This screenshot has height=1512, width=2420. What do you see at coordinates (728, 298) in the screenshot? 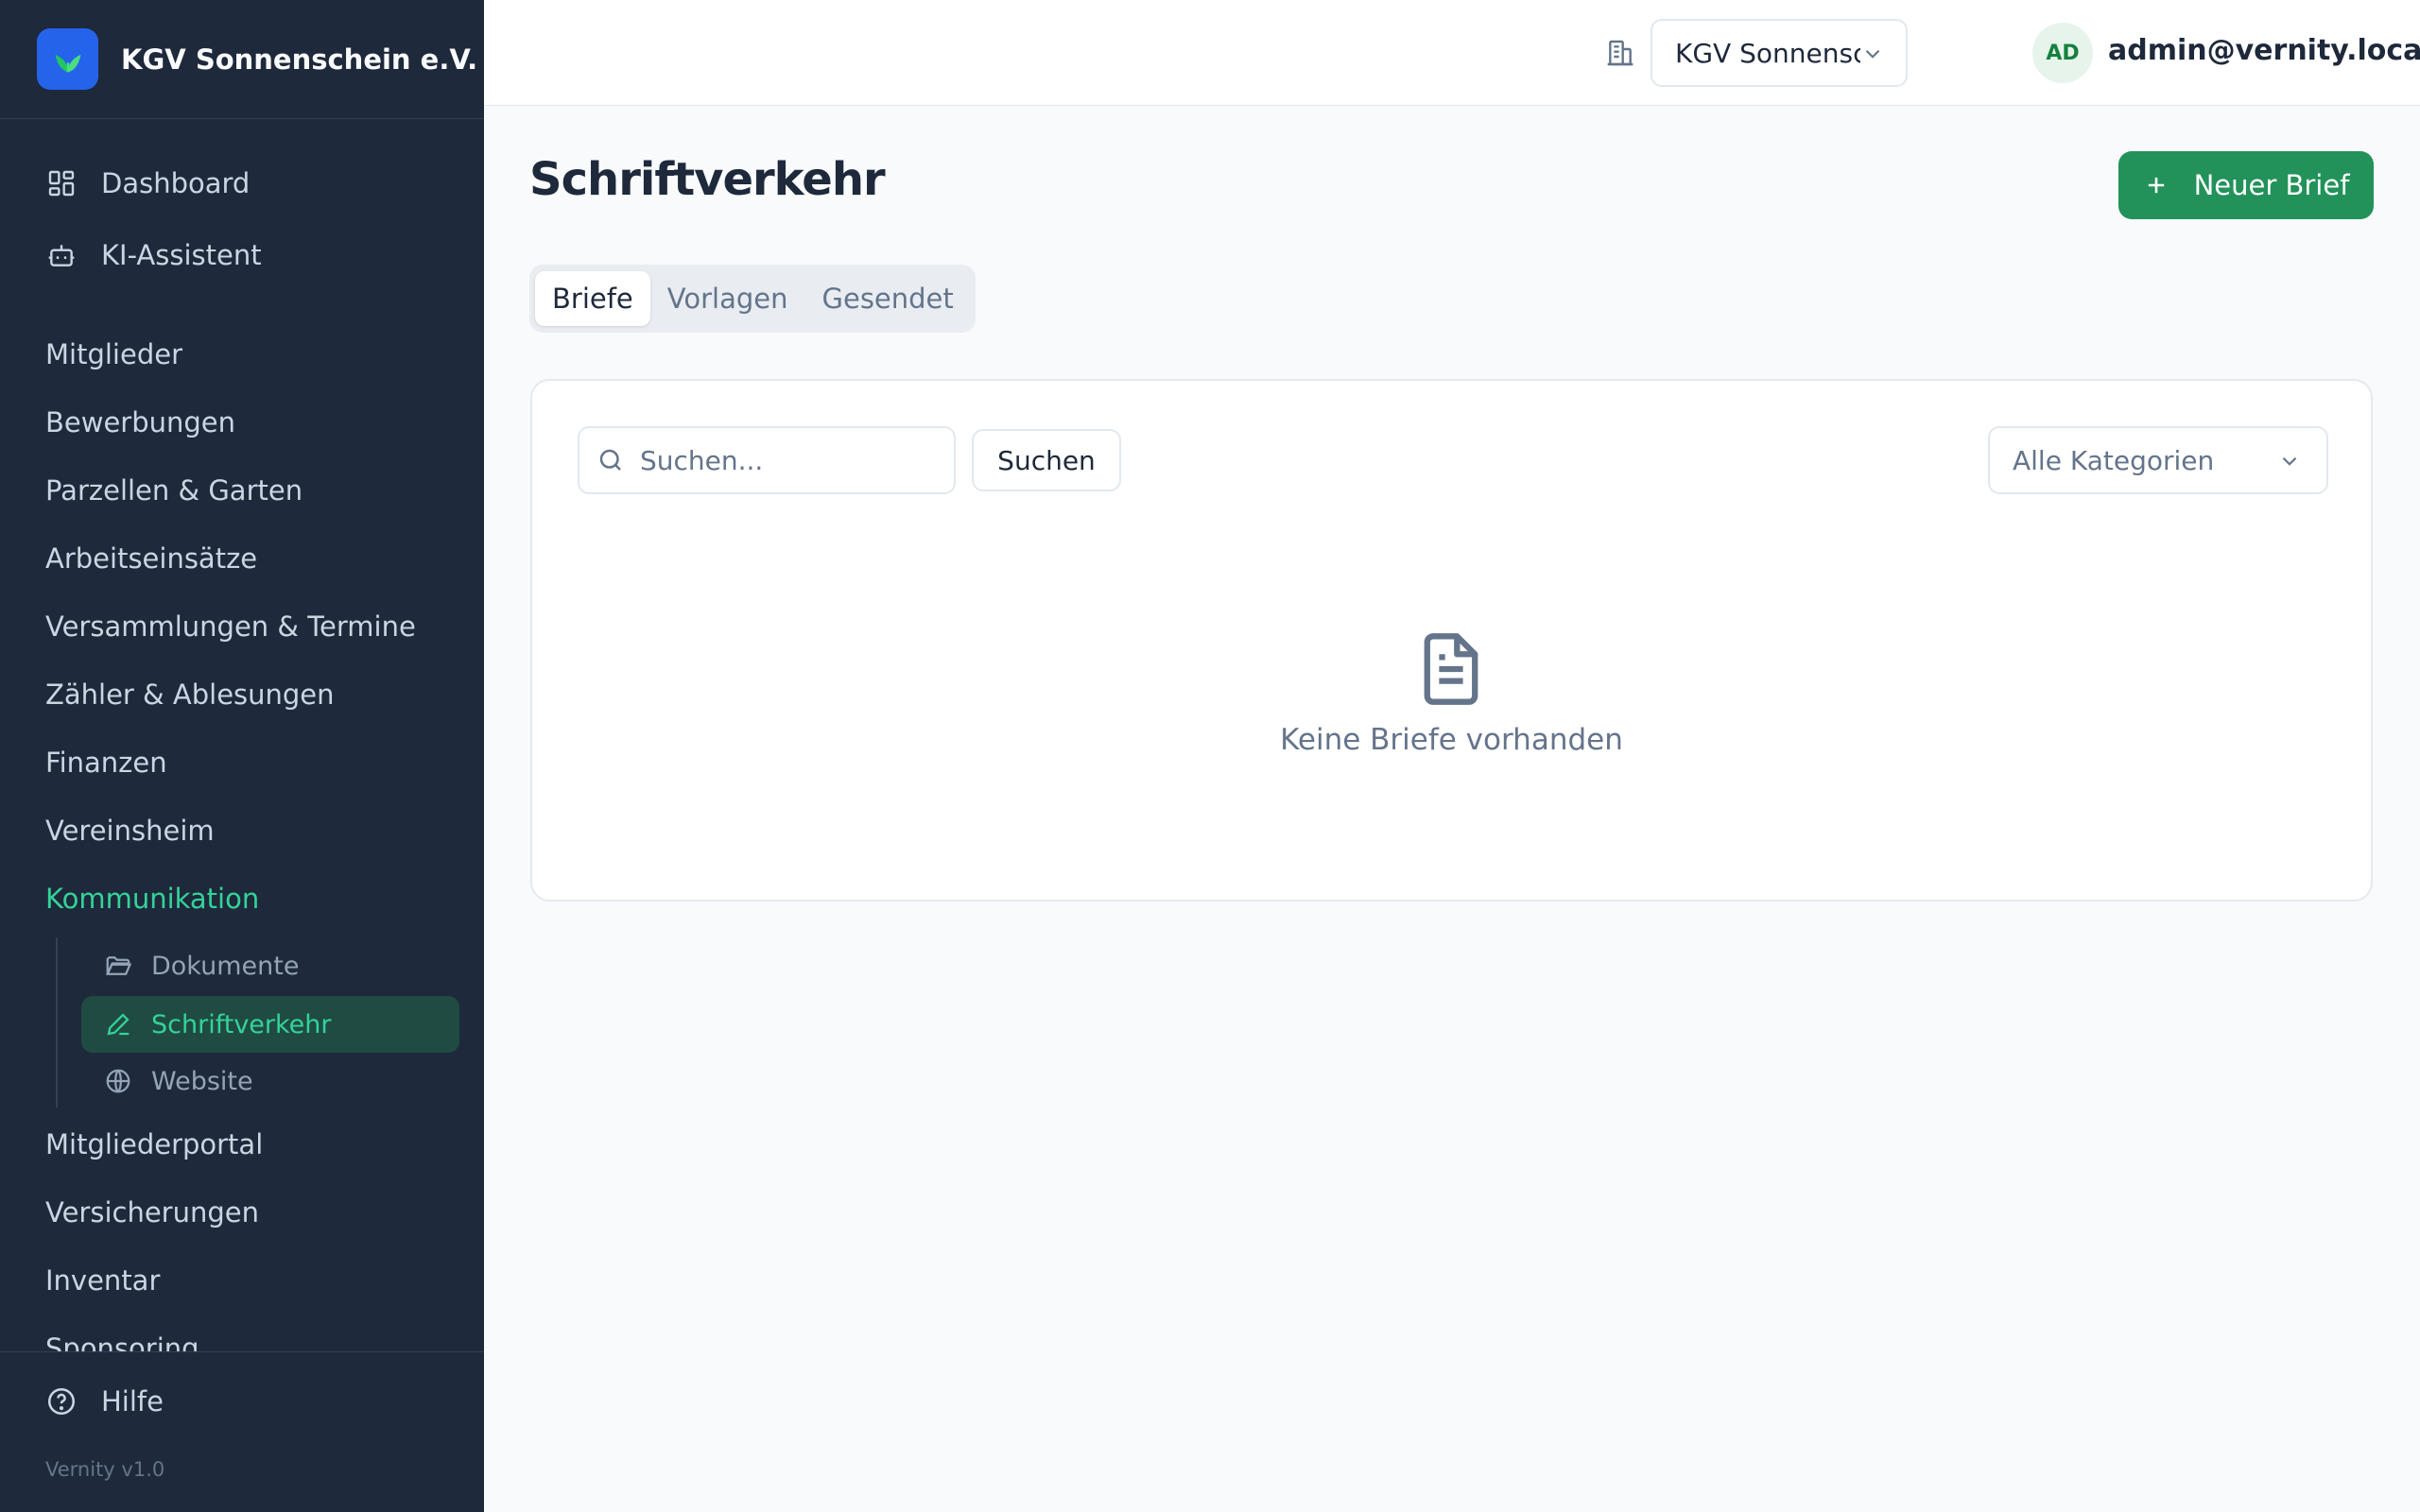
I see `tab-vorlagen: Vorlagen` at bounding box center [728, 298].